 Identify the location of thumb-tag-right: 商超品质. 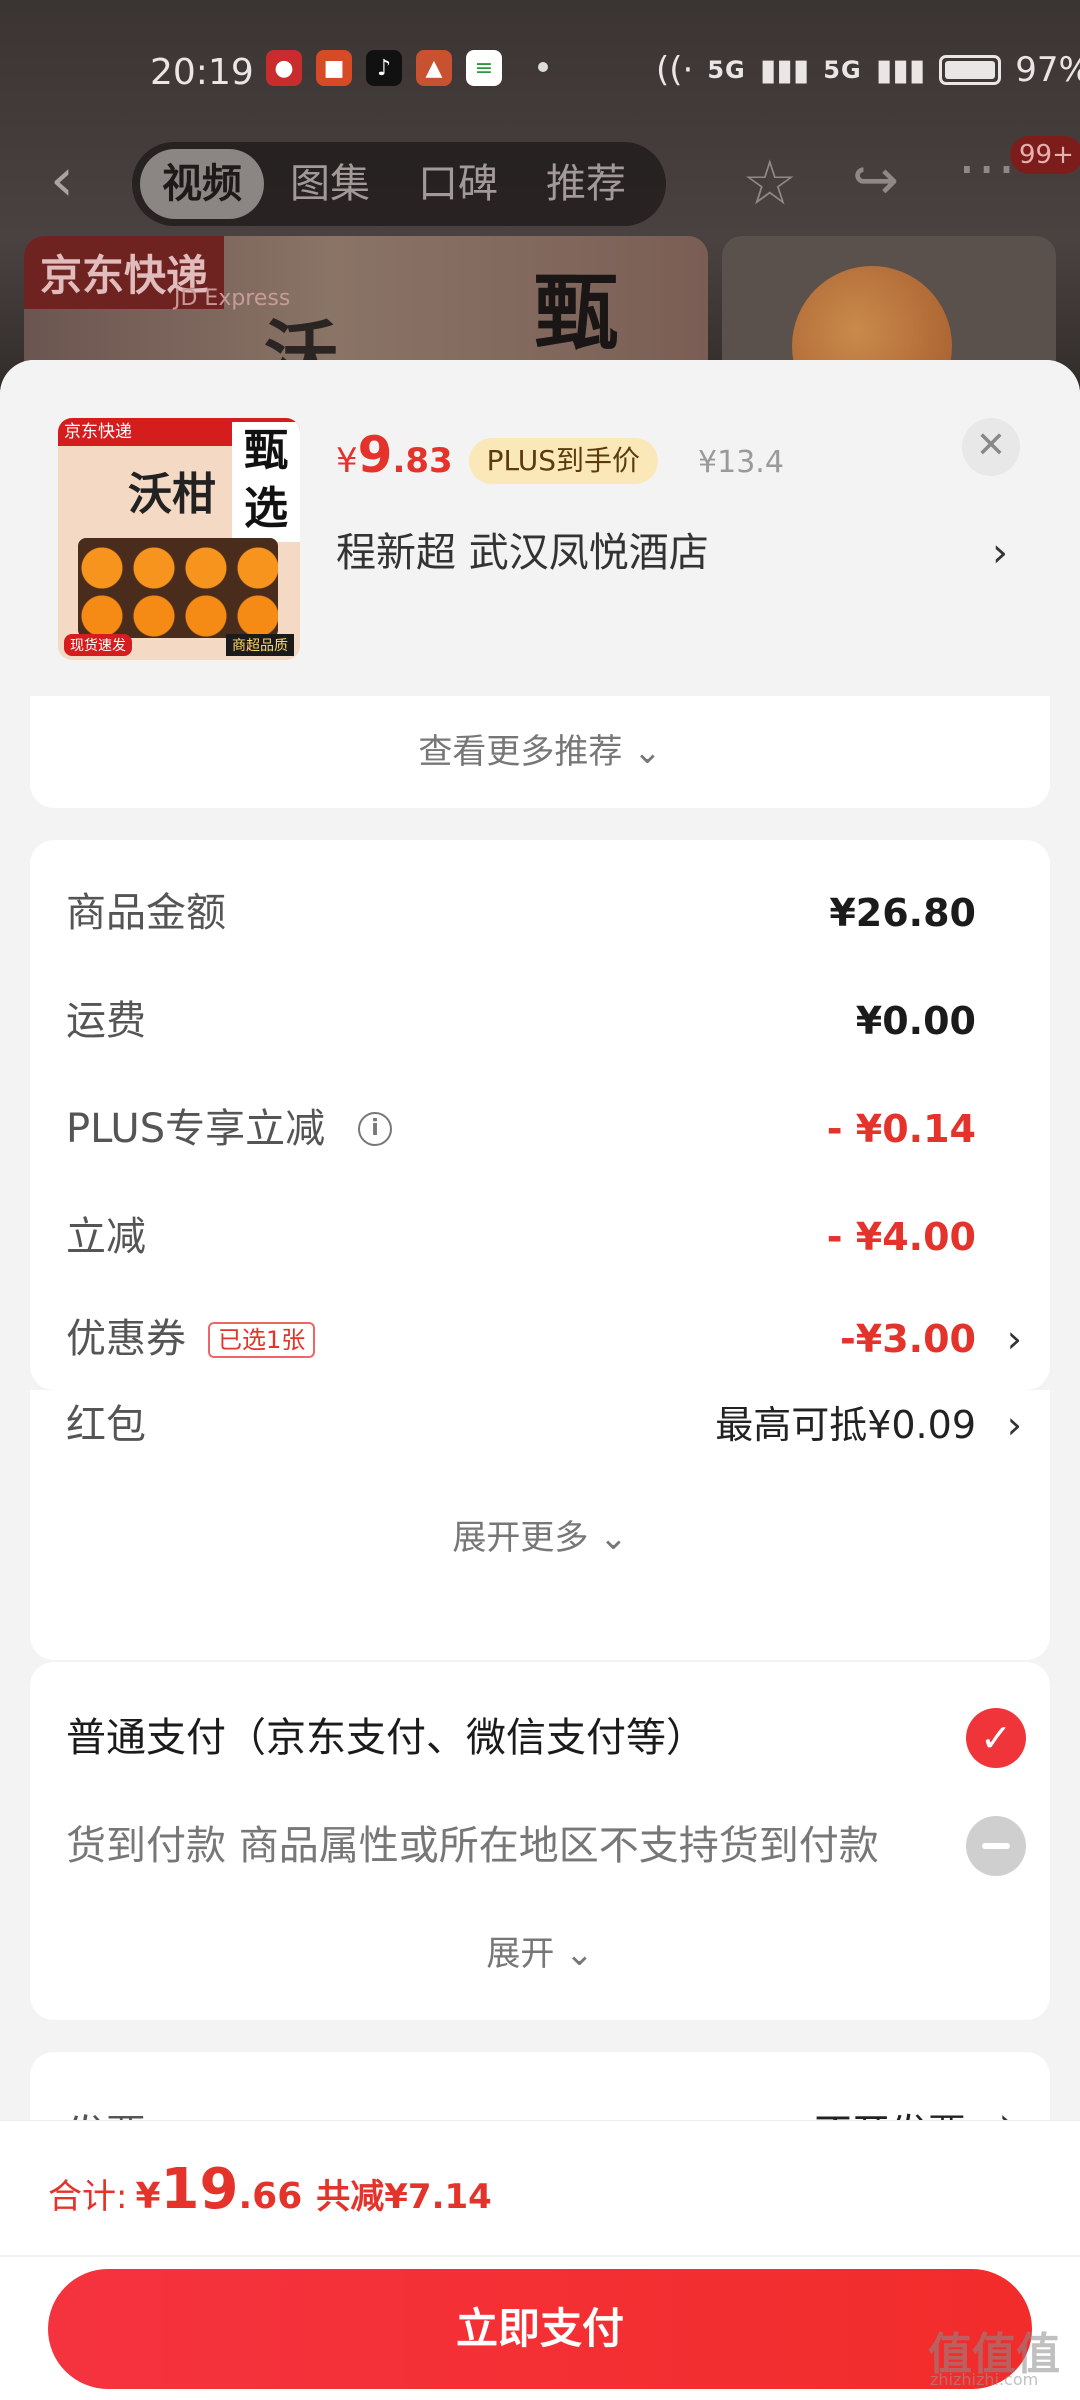
(260, 645).